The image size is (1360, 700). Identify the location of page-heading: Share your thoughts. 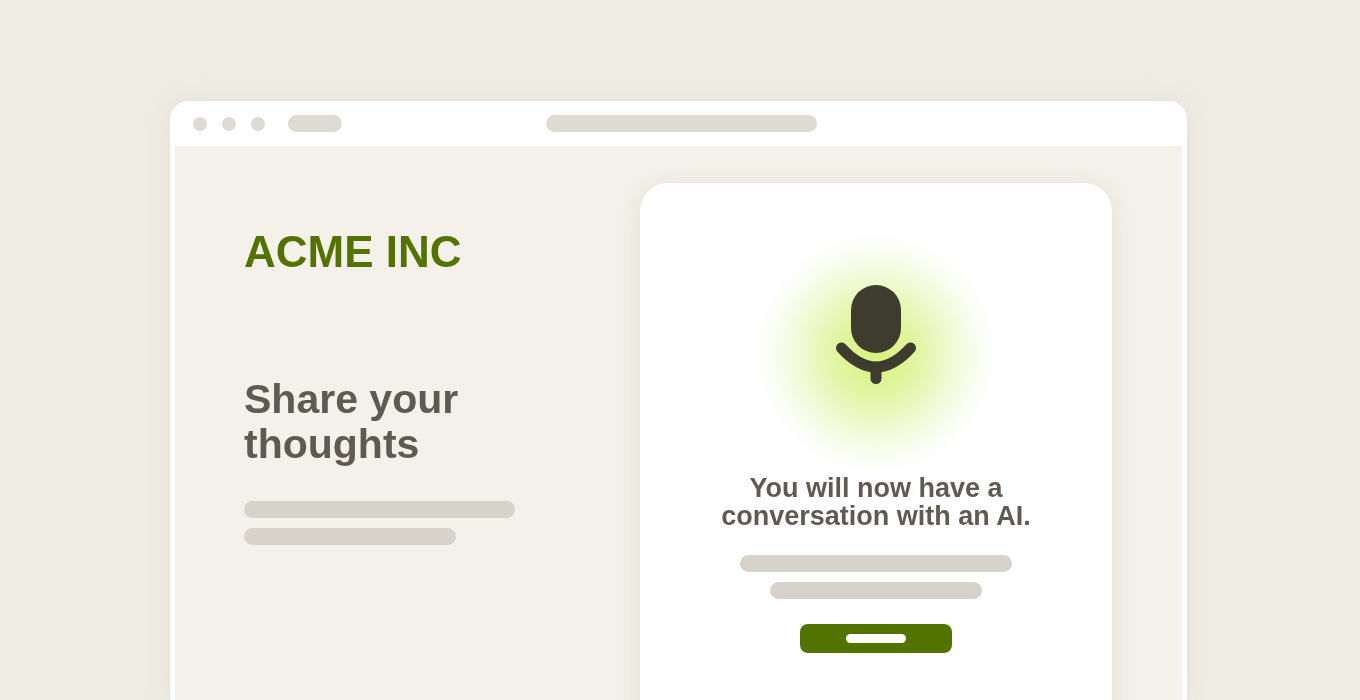
(352, 422).